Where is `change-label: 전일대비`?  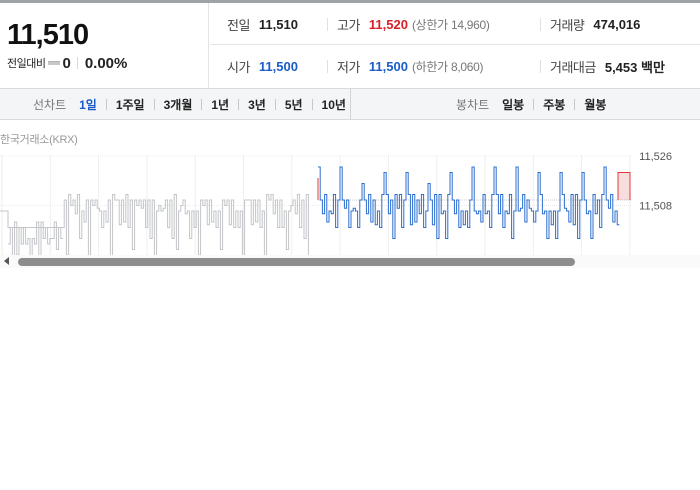 change-label: 전일대비 is located at coordinates (26, 64).